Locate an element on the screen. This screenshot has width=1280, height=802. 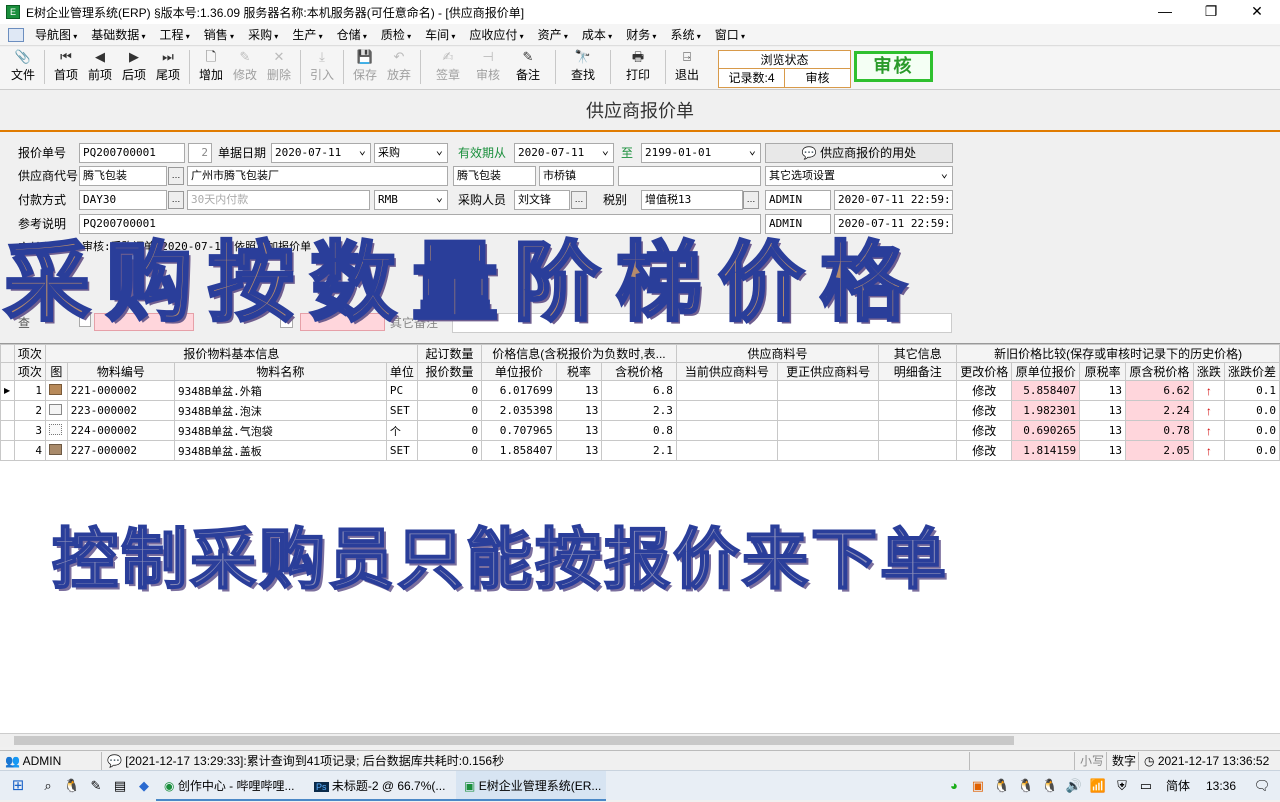
audit-toolbar-button: ⊣ 审核 is located at coordinates (488, 67).